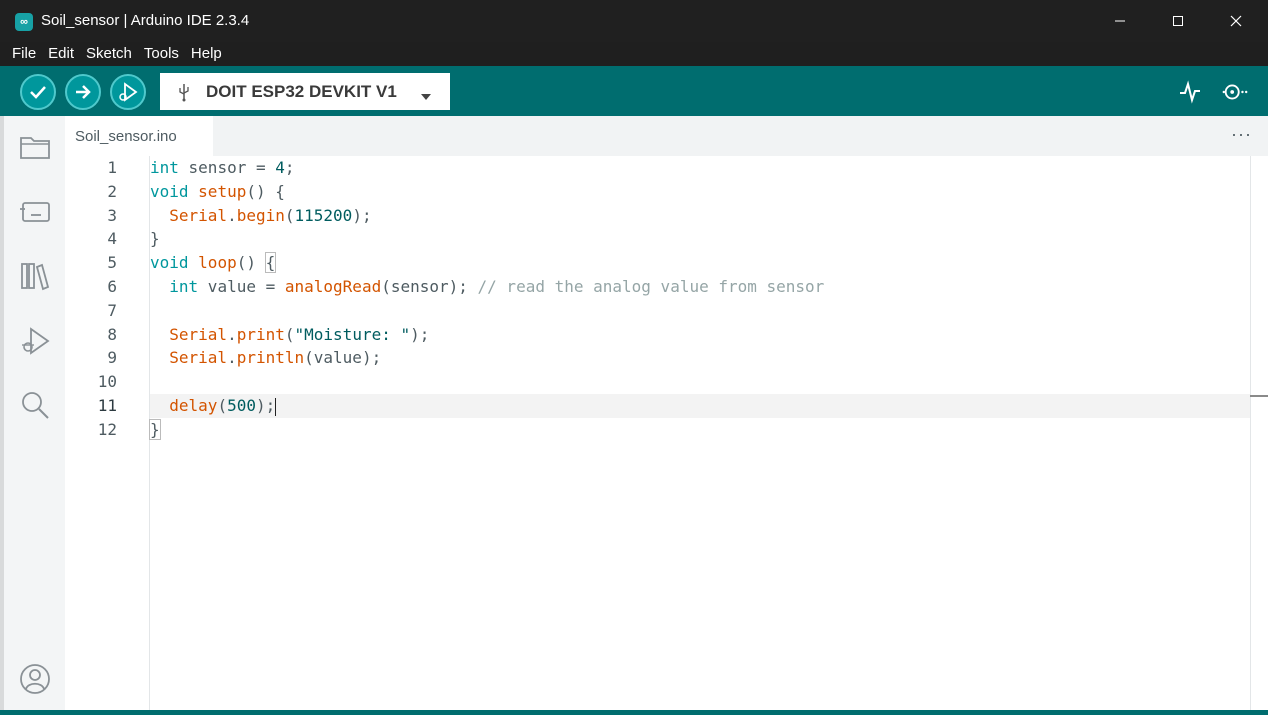 The width and height of the screenshot is (1268, 715). I want to click on code-text: Serial.begin(115200);, so click(261, 216).